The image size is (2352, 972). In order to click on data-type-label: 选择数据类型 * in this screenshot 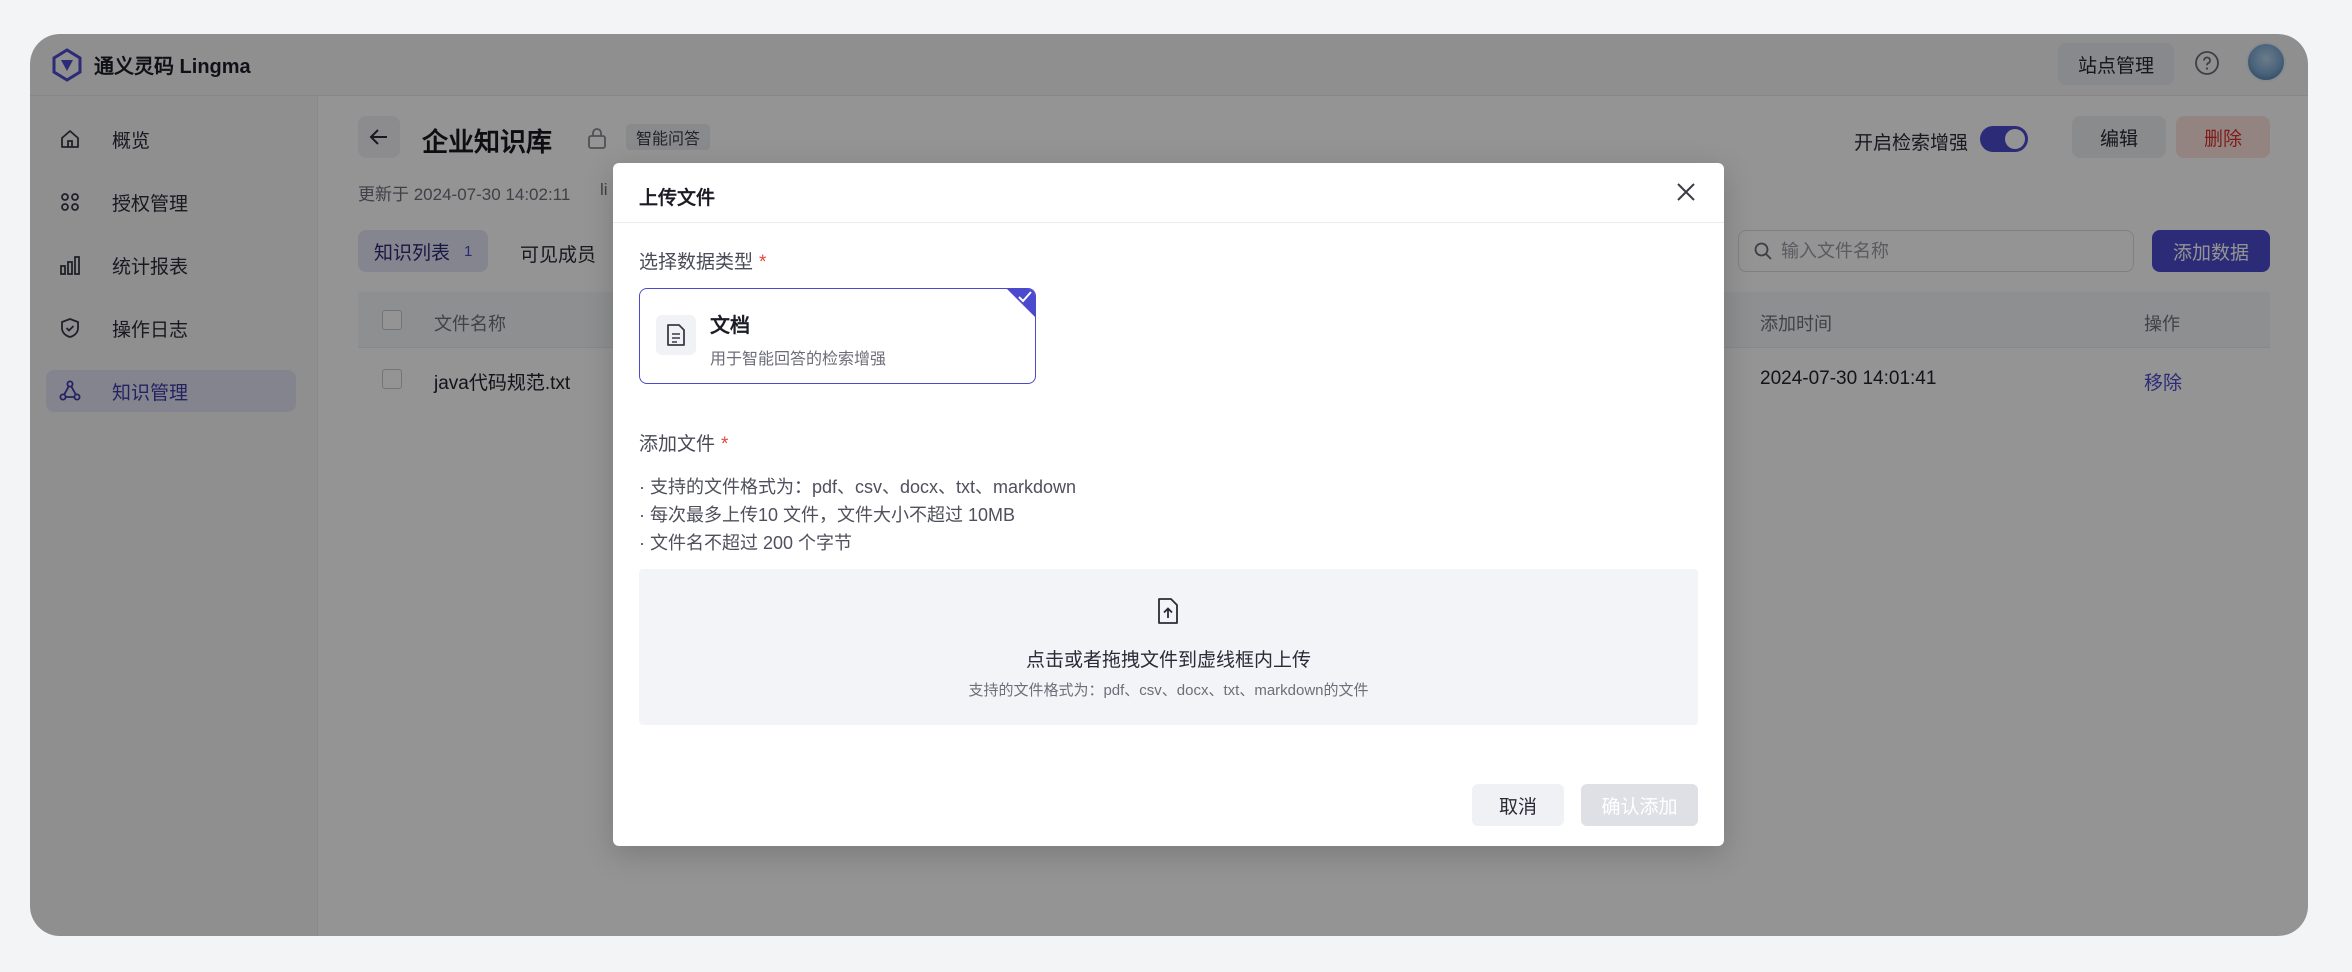, I will do `click(702, 260)`.